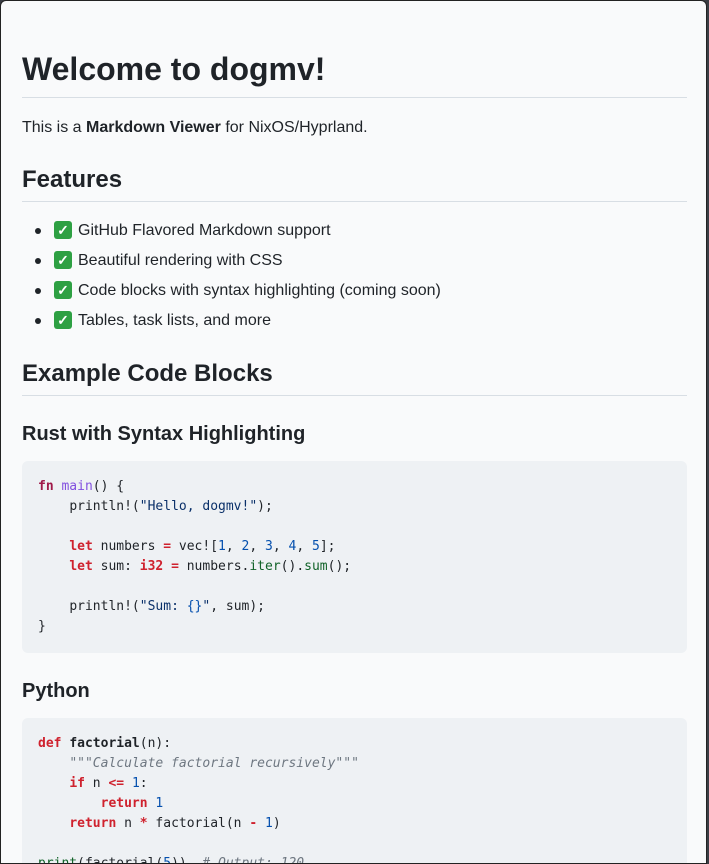 This screenshot has width=709, height=864. What do you see at coordinates (164, 434) in the screenshot?
I see `rust-heading: Rust with Syntax Highlighting` at bounding box center [164, 434].